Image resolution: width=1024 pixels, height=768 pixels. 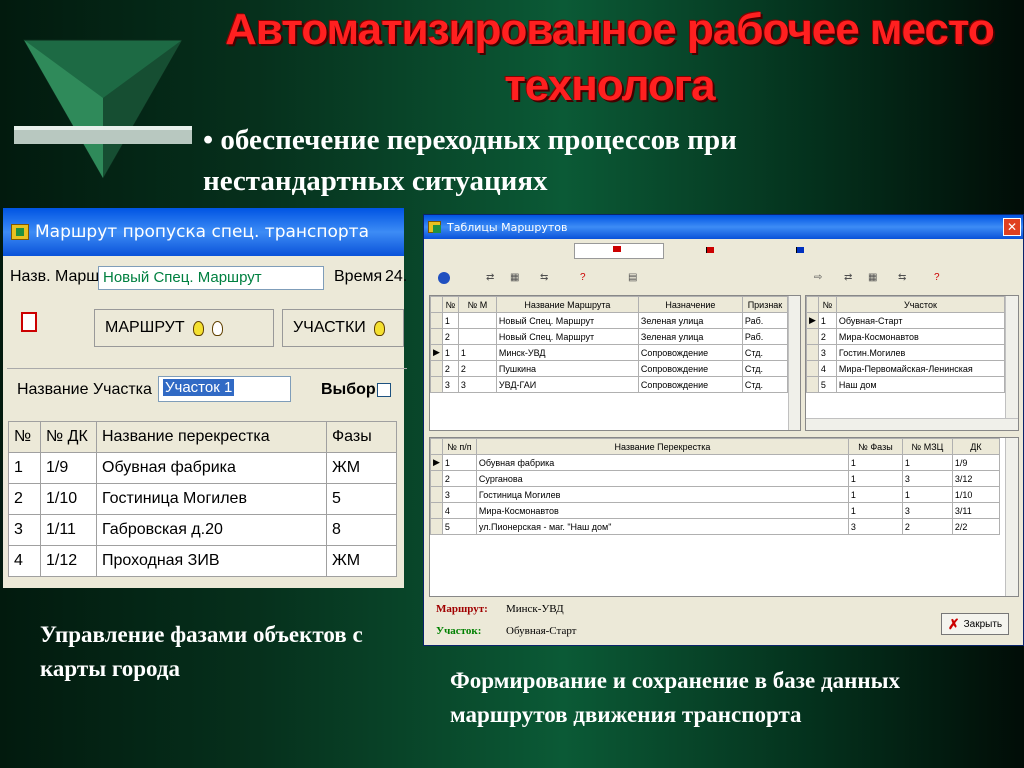 What do you see at coordinates (1011, 357) in the screenshot?
I see `sections-vscrollbar` at bounding box center [1011, 357].